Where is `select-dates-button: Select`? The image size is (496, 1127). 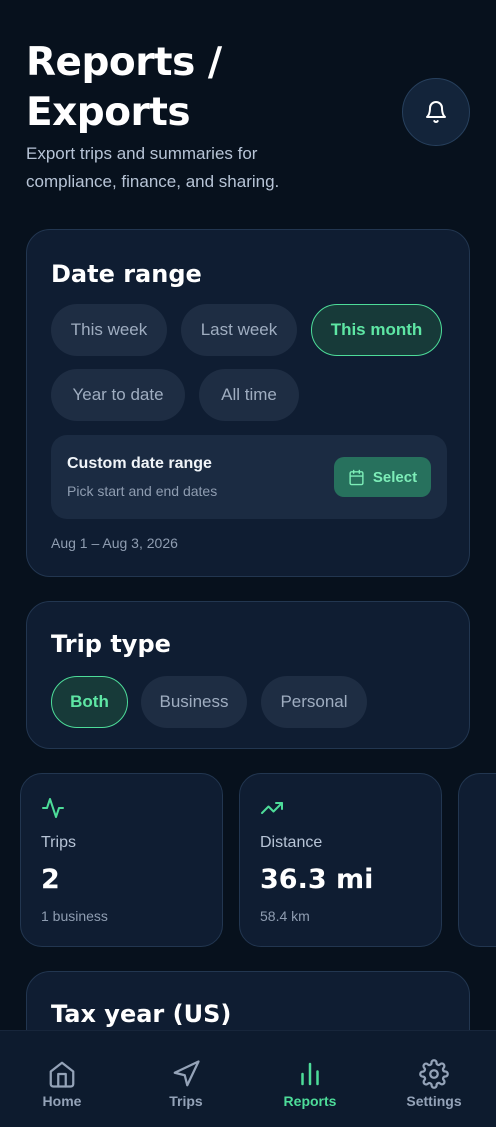
select-dates-button: Select is located at coordinates (382, 477).